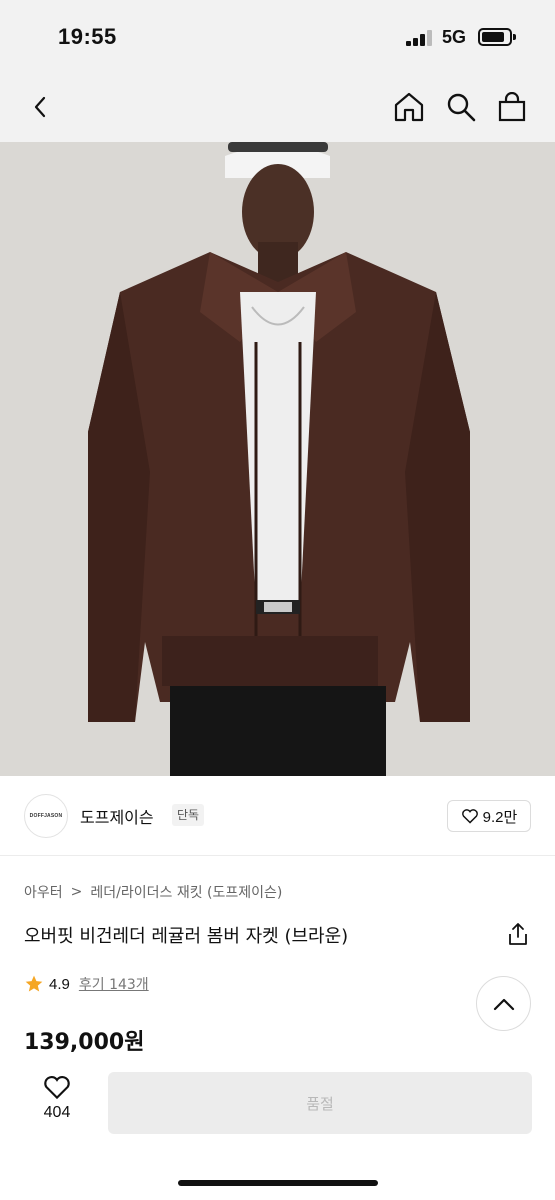 The height and width of the screenshot is (1200, 555). What do you see at coordinates (188, 815) in the screenshot?
I see `exclusive-badge: 단독` at bounding box center [188, 815].